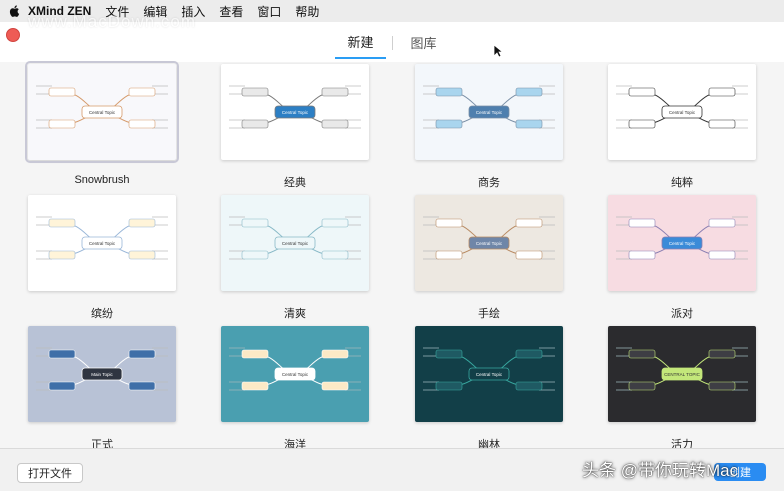 This screenshot has width=784, height=491. What do you see at coordinates (682, 369) in the screenshot?
I see `mindmap-preview: CENTRAL TOPIC` at bounding box center [682, 369].